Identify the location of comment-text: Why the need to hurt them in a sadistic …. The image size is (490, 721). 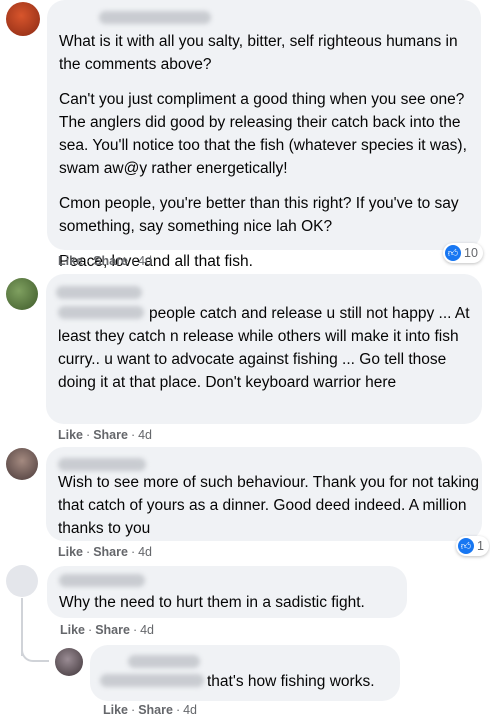
(212, 602).